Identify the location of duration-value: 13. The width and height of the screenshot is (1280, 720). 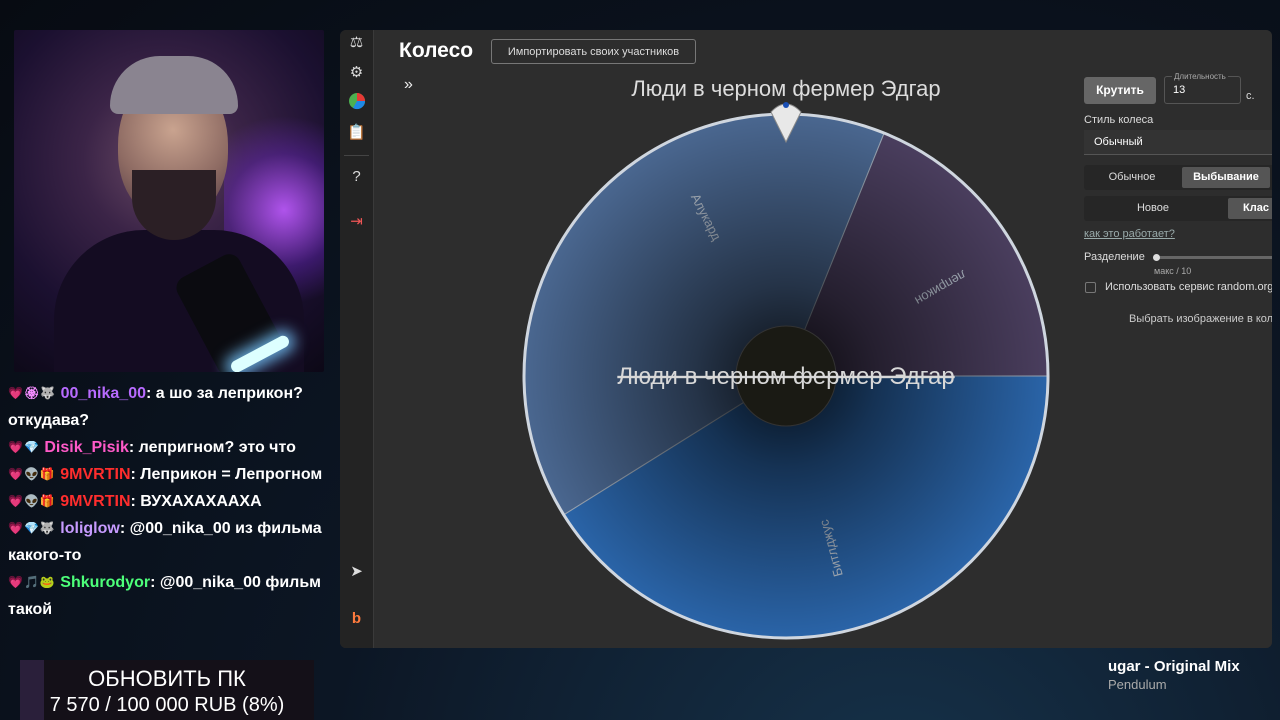
(1179, 90).